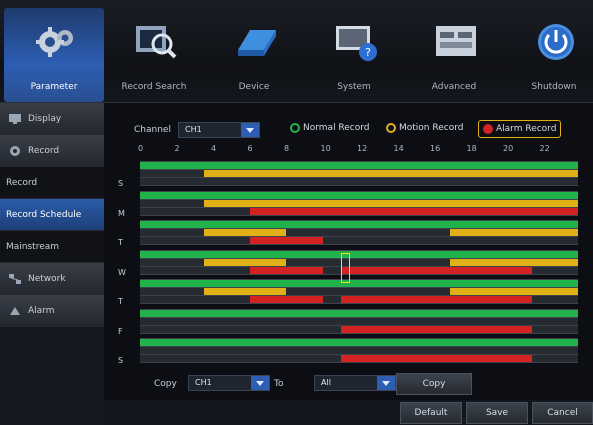  I want to click on display-icon, so click(15, 118).